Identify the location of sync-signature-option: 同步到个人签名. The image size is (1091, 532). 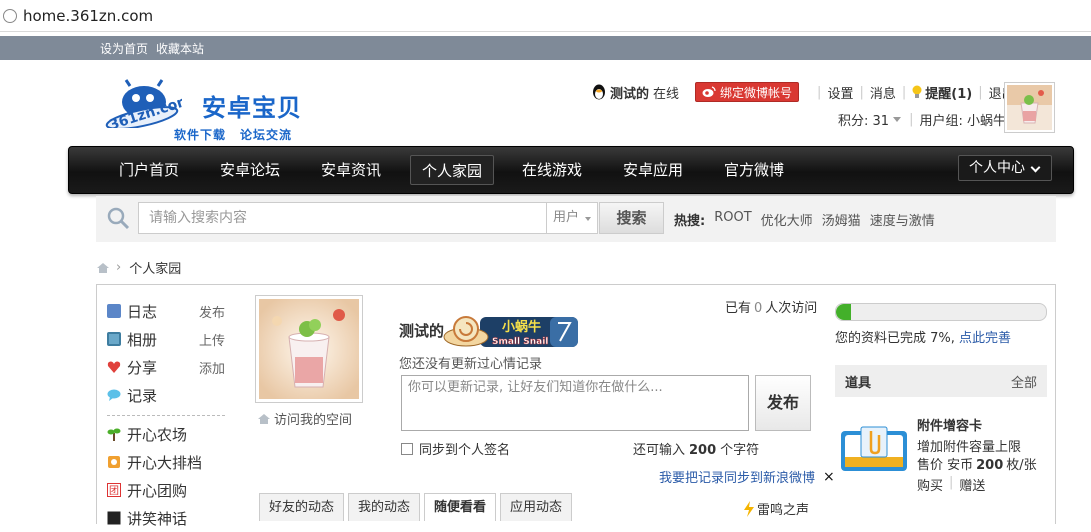
(455, 448).